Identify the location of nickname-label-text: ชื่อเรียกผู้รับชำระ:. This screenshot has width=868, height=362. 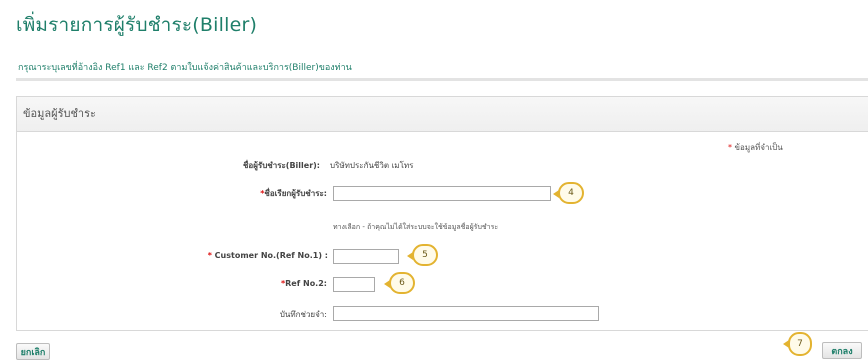
(295, 193).